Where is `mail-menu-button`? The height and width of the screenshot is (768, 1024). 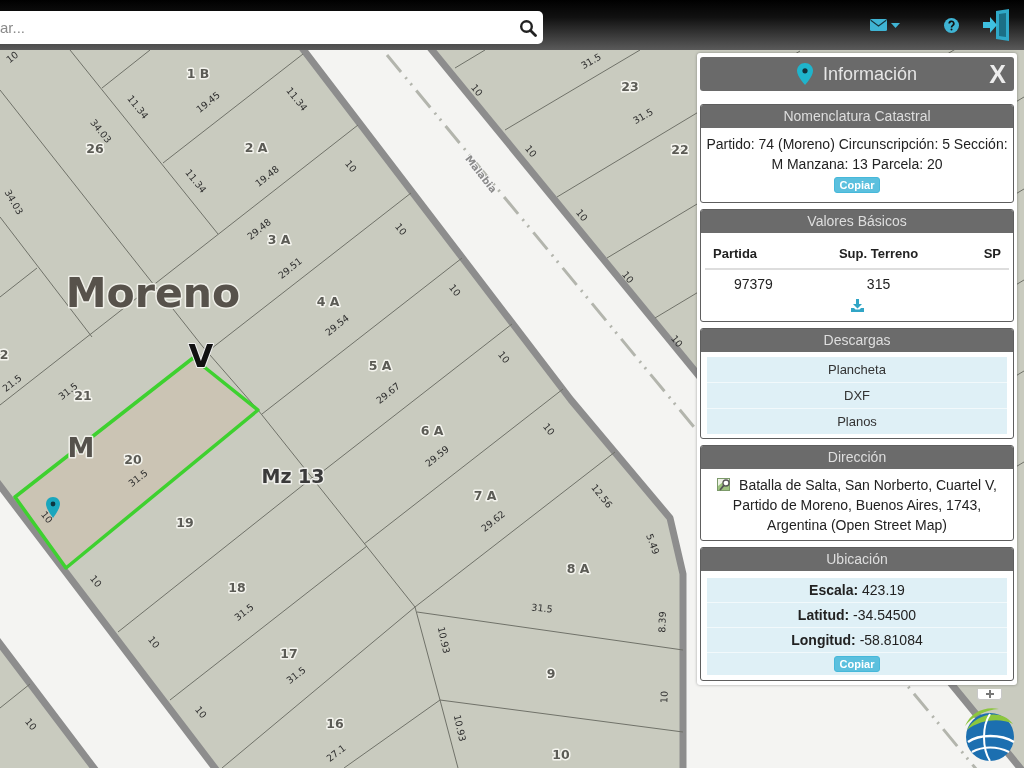
mail-menu-button is located at coordinates (885, 25).